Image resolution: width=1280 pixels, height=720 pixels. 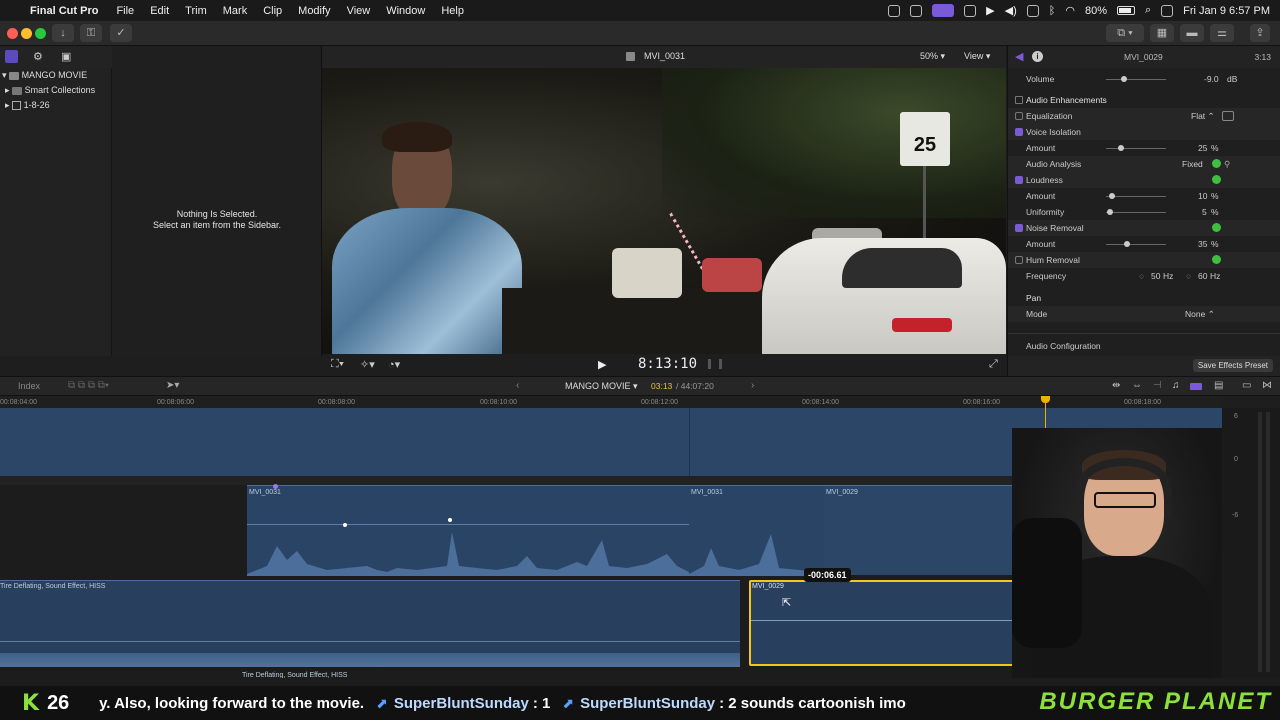 I want to click on loudness-checkbox, so click(x=1019, y=180).